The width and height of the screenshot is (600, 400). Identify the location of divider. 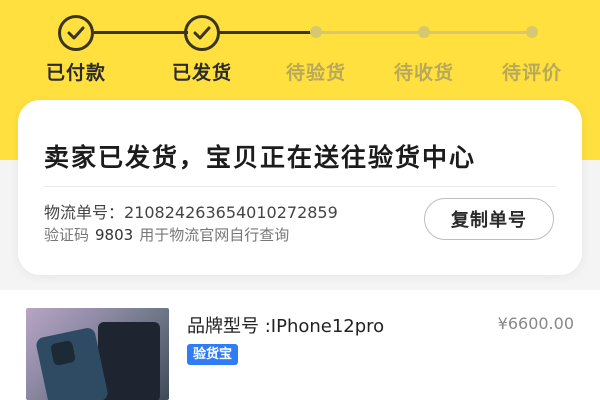
(300, 186).